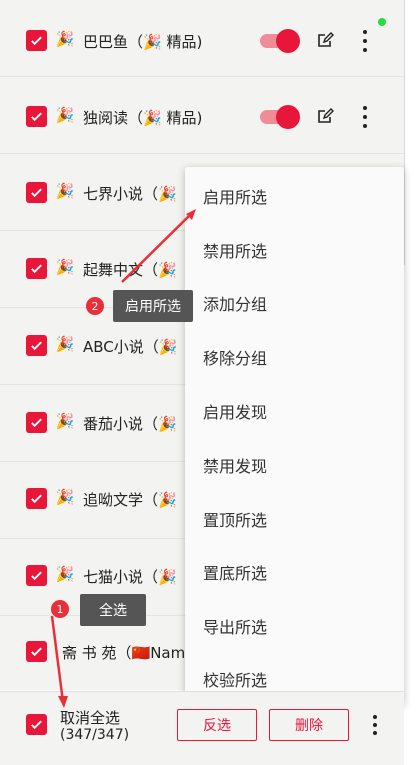 The image size is (417, 765). What do you see at coordinates (130, 577) in the screenshot?
I see `source-name: 七猫小说（🎉` at bounding box center [130, 577].